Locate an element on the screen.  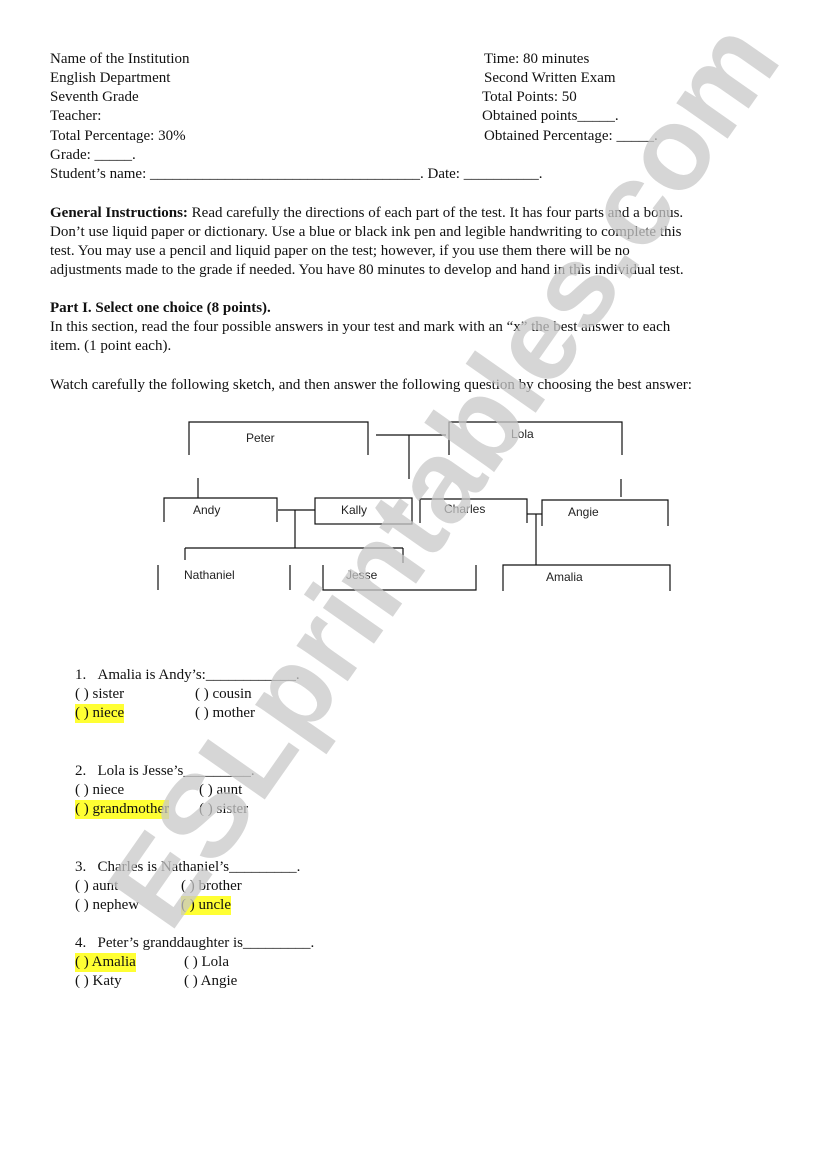
q2-option-grandmother: ( ) grandmother is located at coordinates (122, 809).